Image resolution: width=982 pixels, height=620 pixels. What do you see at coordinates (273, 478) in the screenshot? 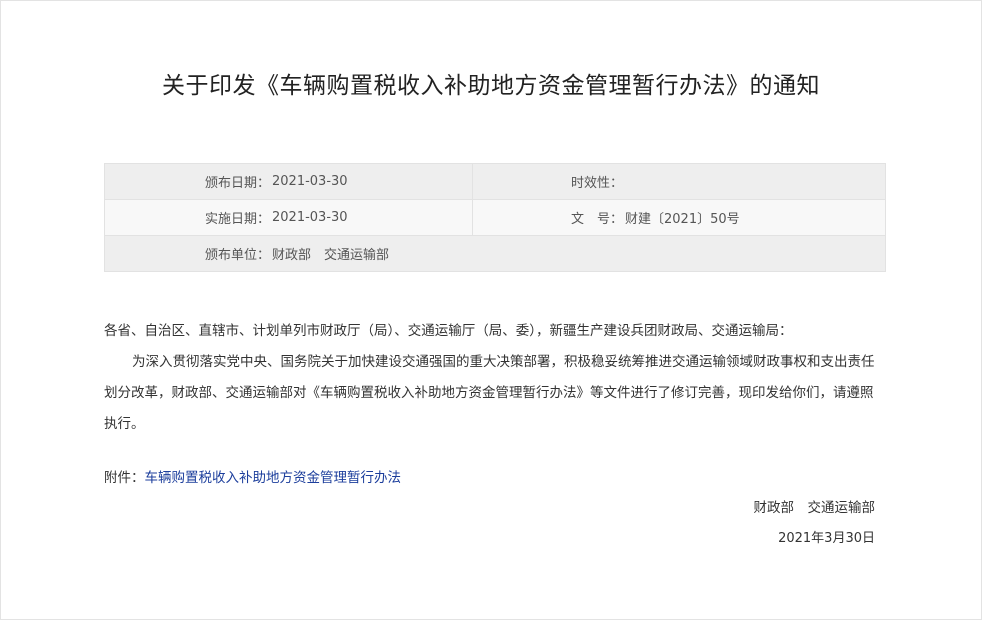
I see `attachment-link: 车辆购置税收入补助地方资金管理暂行办法` at bounding box center [273, 478].